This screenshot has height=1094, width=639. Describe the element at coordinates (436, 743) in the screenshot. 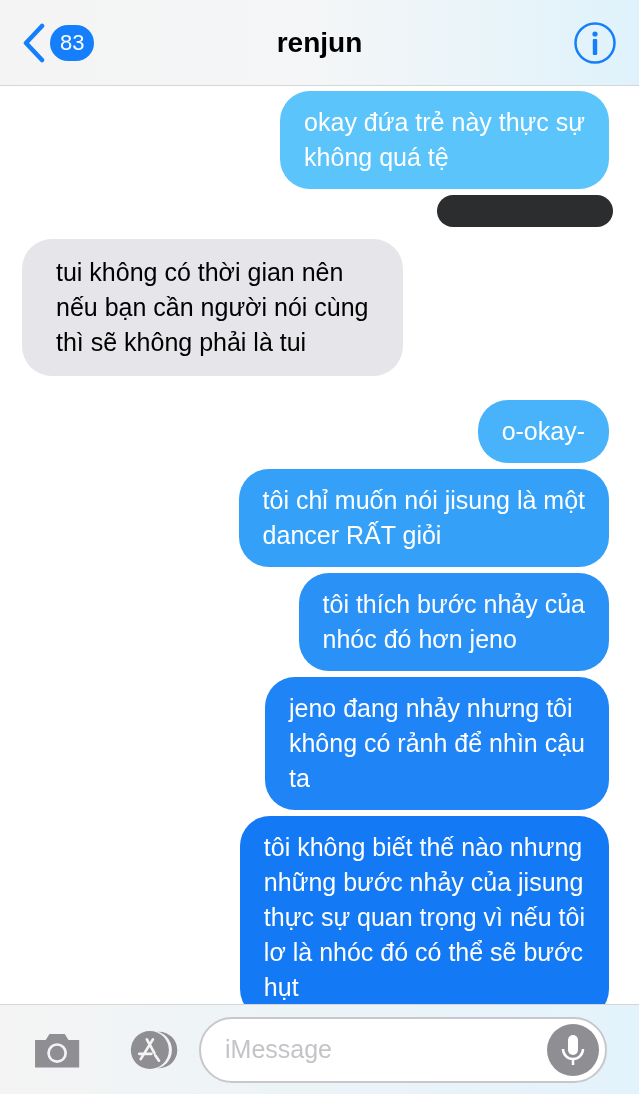

I see `sent-message-bubble: jeno đang nhảy nhưng tôi không có rảnh để nhìn cậu ta` at that location.